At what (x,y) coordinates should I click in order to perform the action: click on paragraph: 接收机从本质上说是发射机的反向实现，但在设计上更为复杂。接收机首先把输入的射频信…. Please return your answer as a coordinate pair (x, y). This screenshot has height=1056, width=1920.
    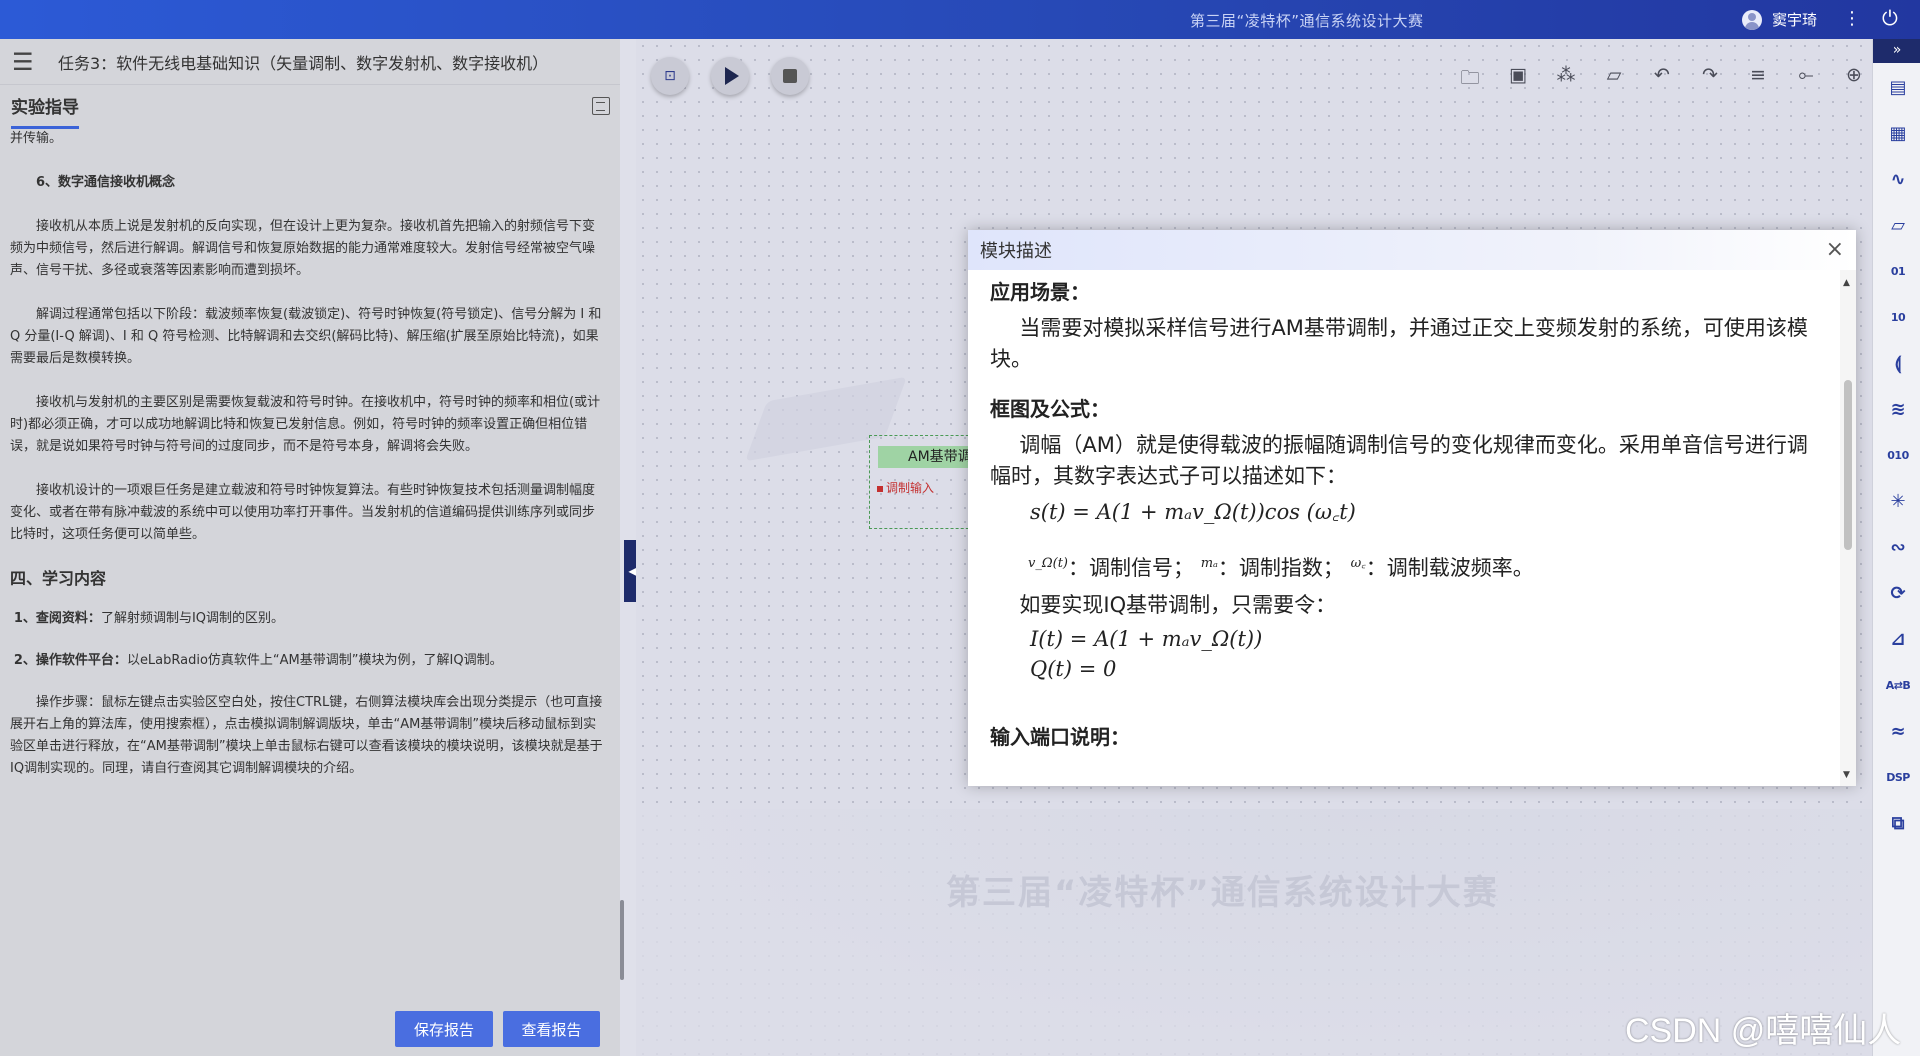
    Looking at the image, I should click on (303, 248).